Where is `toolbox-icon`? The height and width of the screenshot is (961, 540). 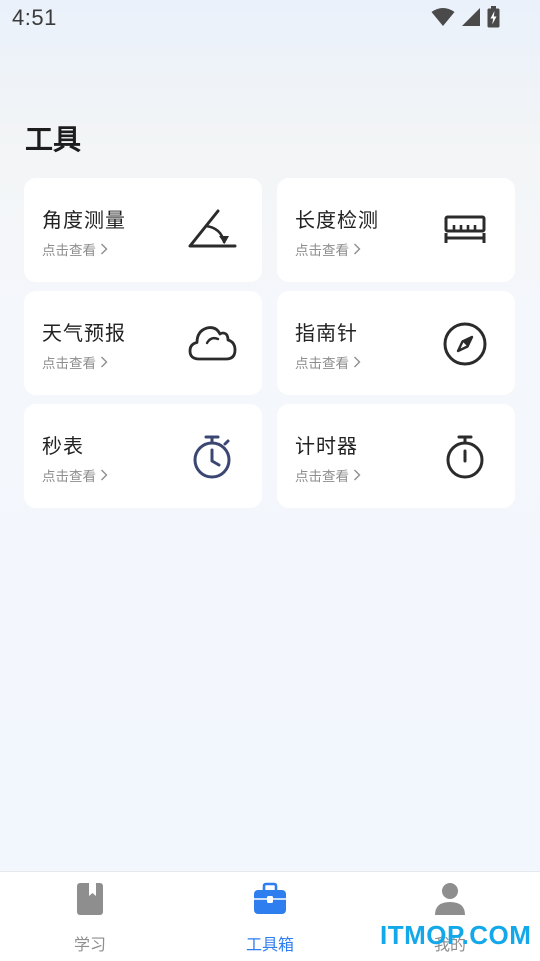 toolbox-icon is located at coordinates (270, 898).